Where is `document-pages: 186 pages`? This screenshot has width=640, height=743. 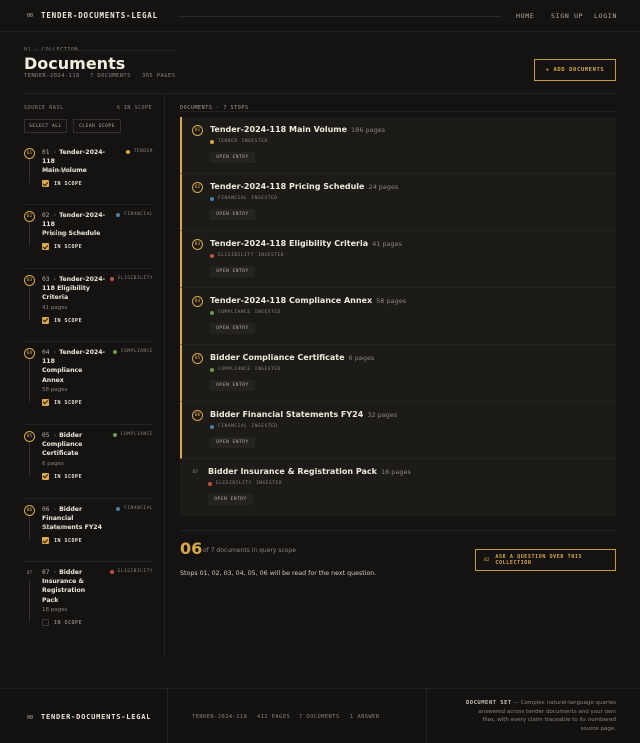
document-pages: 186 pages is located at coordinates (368, 130).